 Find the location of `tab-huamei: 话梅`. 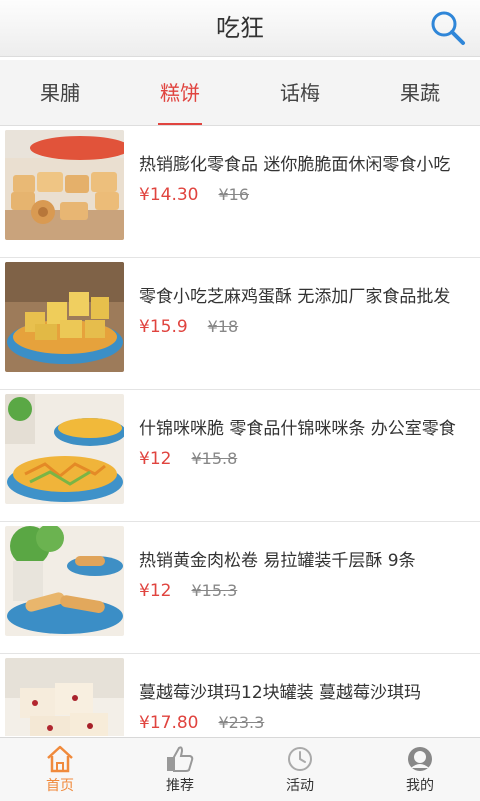

tab-huamei: 话梅 is located at coordinates (300, 92).